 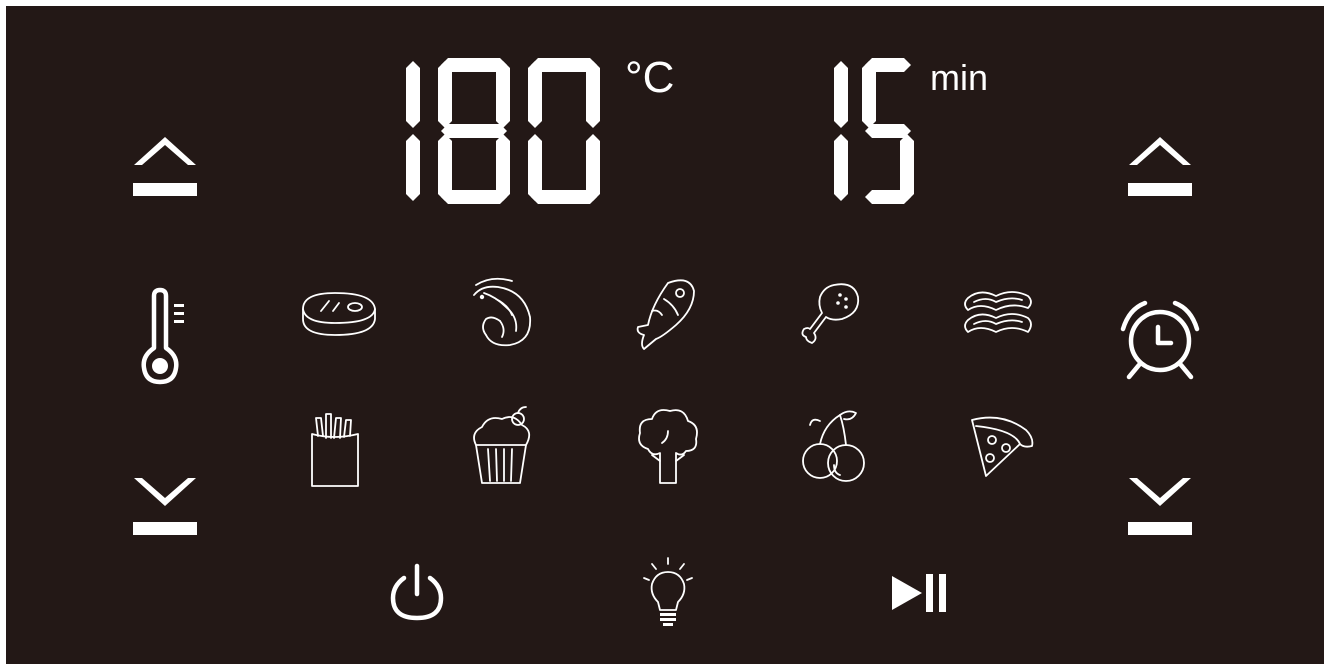 What do you see at coordinates (841, 94) in the screenshot?
I see `time-digit-0-segment-b` at bounding box center [841, 94].